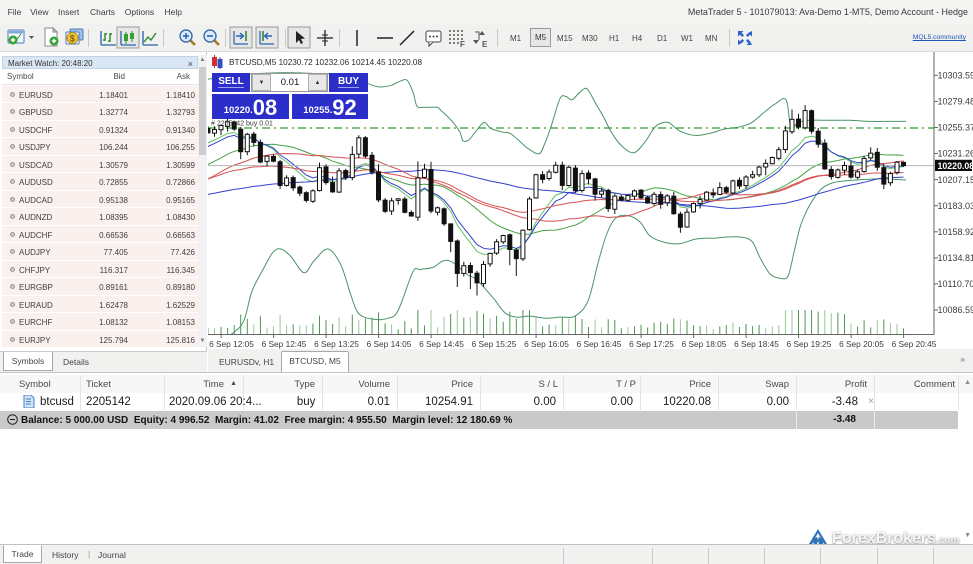 The height and width of the screenshot is (564, 973). What do you see at coordinates (462, 44) in the screenshot?
I see `svg-text: F` at bounding box center [462, 44].